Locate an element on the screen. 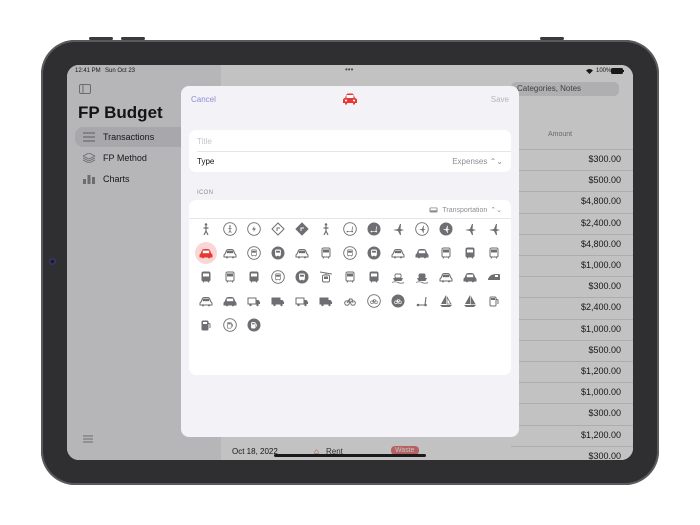 This screenshot has height=525, width=700. tram-alt-filled-icon is located at coordinates (374, 277).